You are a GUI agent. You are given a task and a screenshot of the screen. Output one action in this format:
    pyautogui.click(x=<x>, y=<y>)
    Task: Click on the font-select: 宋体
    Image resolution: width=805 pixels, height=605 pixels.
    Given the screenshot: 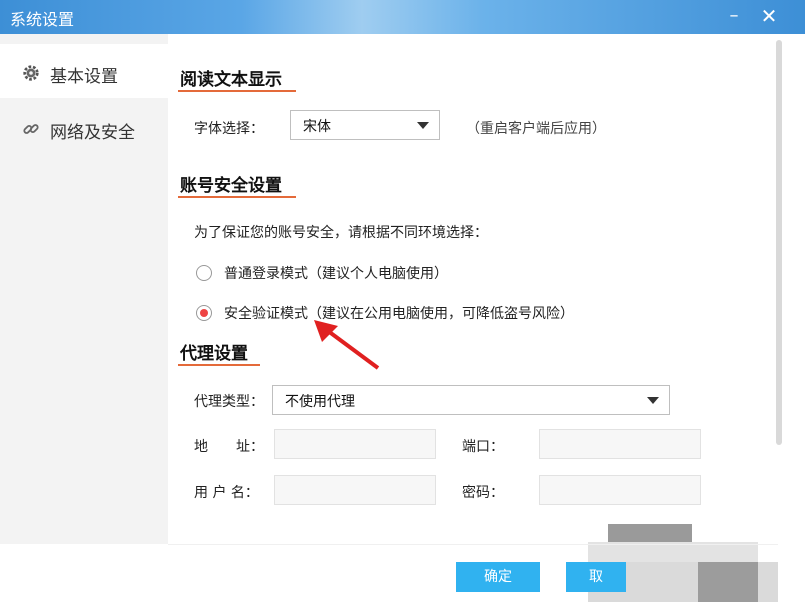 What is the action you would take?
    pyautogui.click(x=365, y=125)
    